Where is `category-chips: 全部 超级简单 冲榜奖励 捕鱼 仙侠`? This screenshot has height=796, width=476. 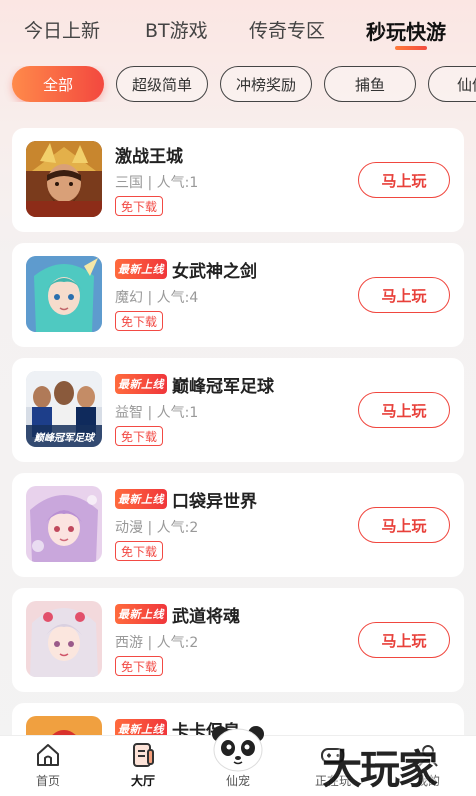
category-chips: 全部 超级简单 冲榜奖励 捕鱼 仙侠 is located at coordinates (238, 84).